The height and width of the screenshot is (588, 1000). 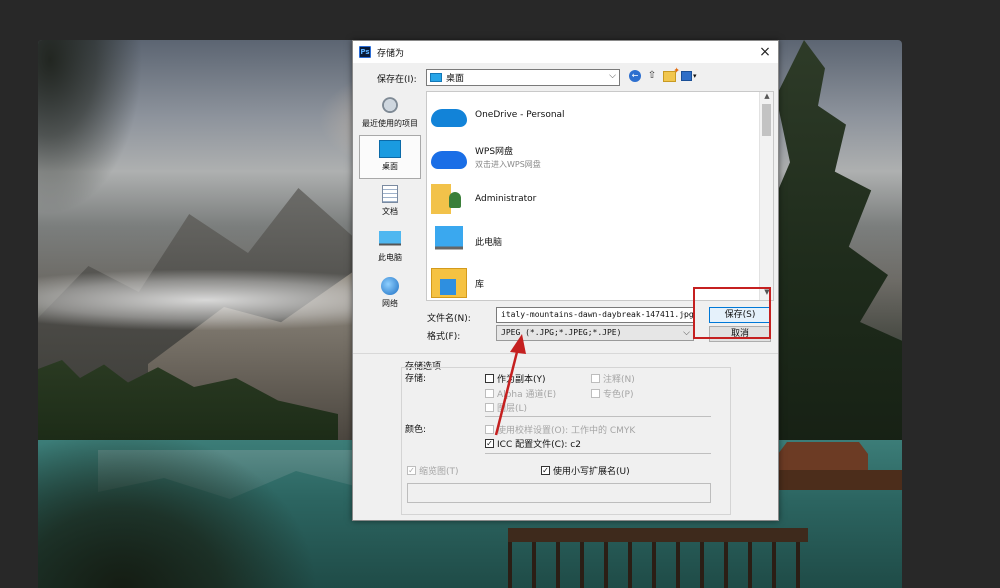 What do you see at coordinates (480, 284) in the screenshot?
I see `file-name: 库` at bounding box center [480, 284].